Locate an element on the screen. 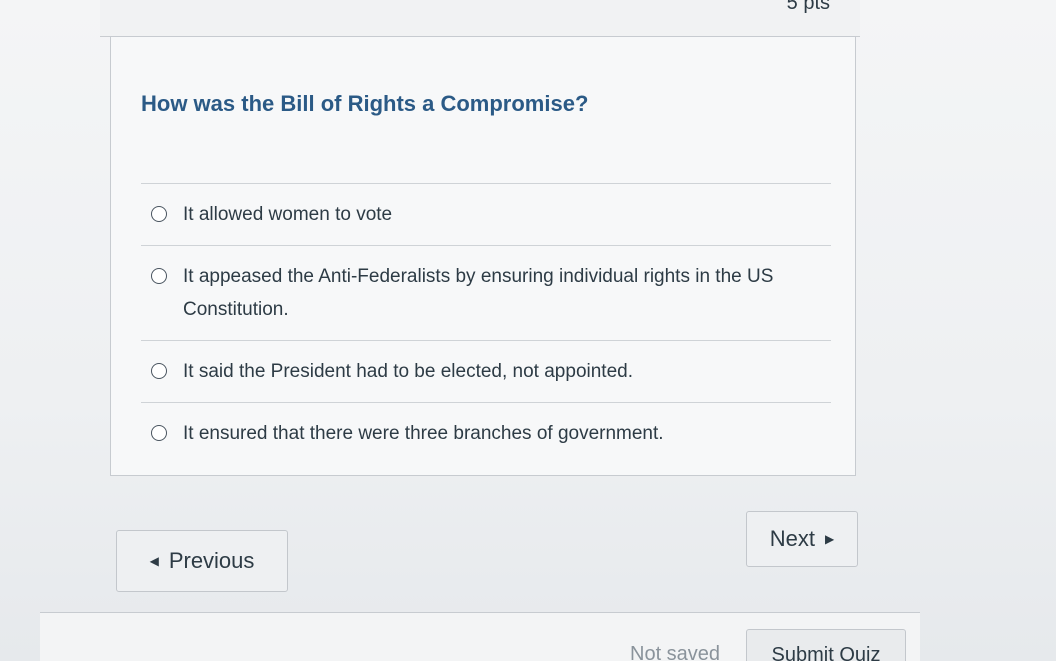 Image resolution: width=1056 pixels, height=661 pixels. previous-button: ◀ Previous is located at coordinates (202, 561).